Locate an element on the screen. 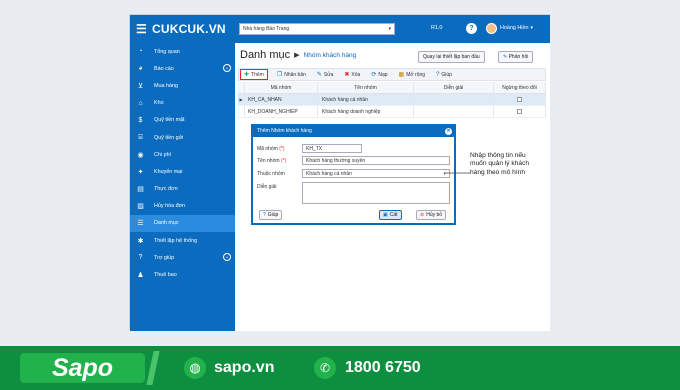  footer-website: sapo.vn is located at coordinates (244, 368).